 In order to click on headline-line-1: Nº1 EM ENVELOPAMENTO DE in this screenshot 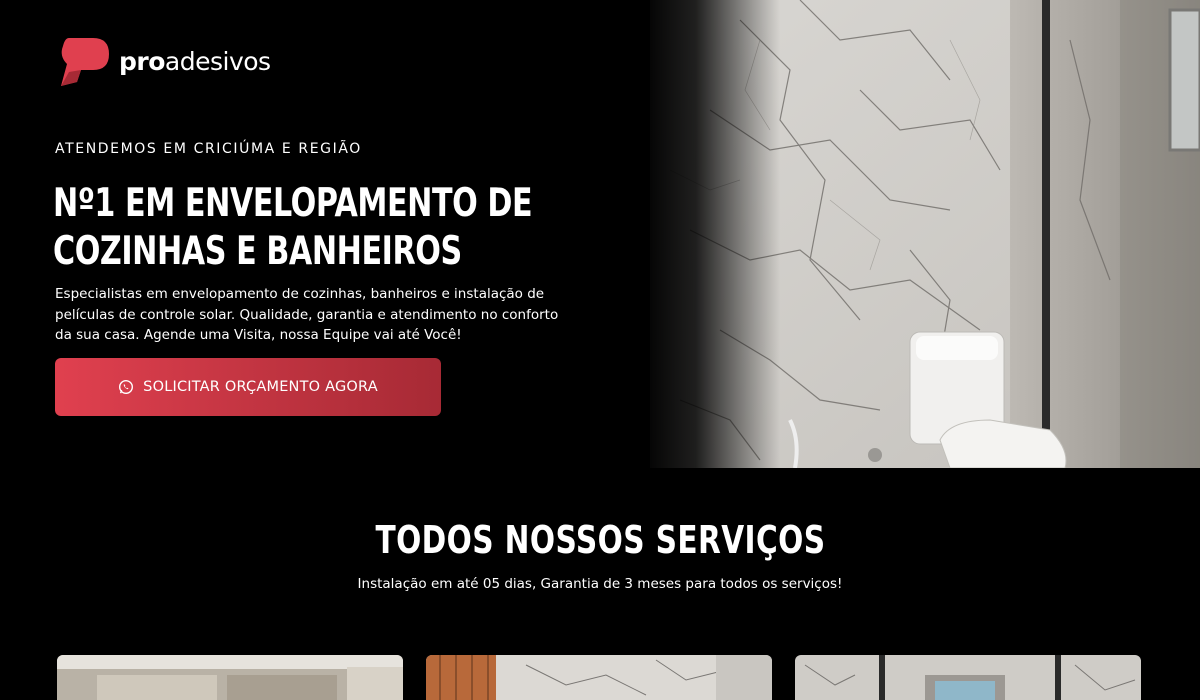, I will do `click(293, 203)`.